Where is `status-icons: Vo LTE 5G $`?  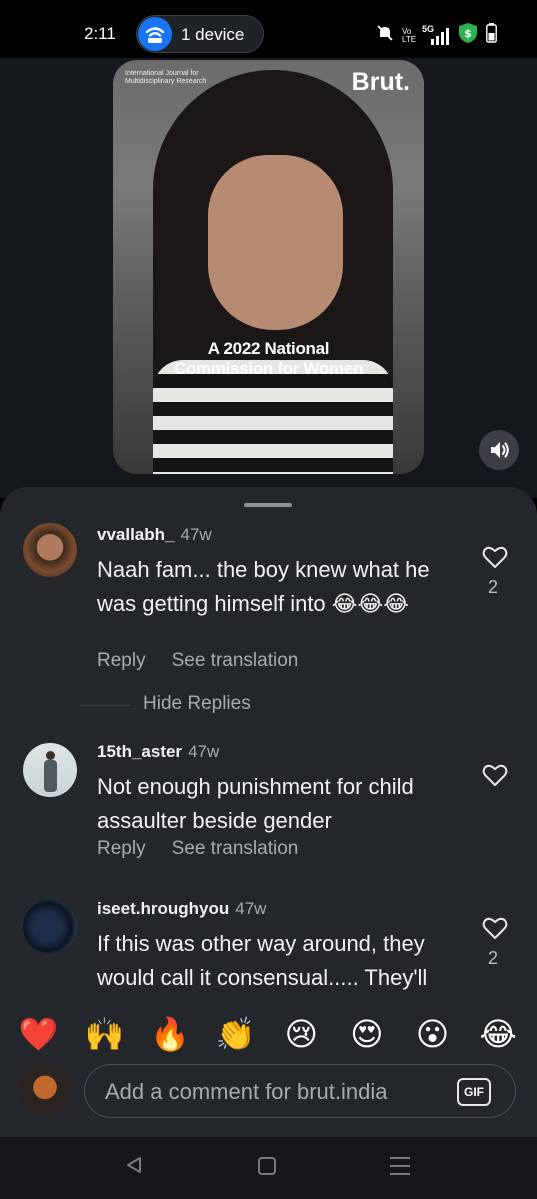
status-icons: Vo LTE 5G $ is located at coordinates (436, 35).